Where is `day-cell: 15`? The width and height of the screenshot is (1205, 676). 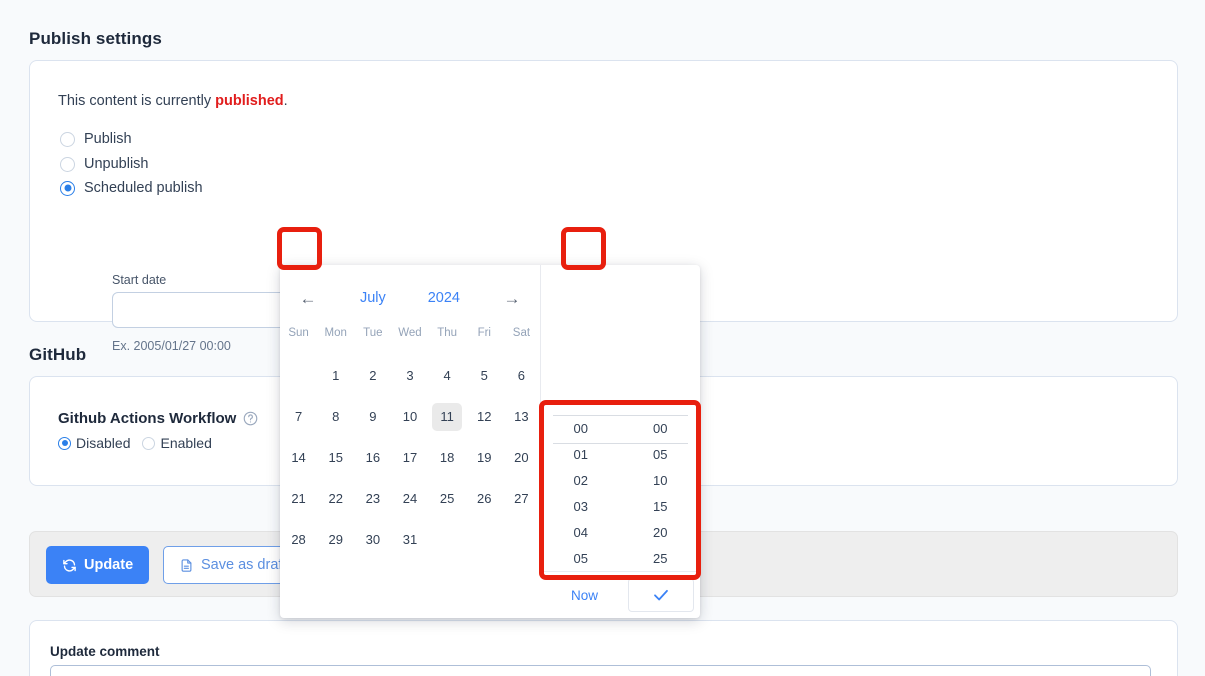 day-cell: 15 is located at coordinates (335, 457).